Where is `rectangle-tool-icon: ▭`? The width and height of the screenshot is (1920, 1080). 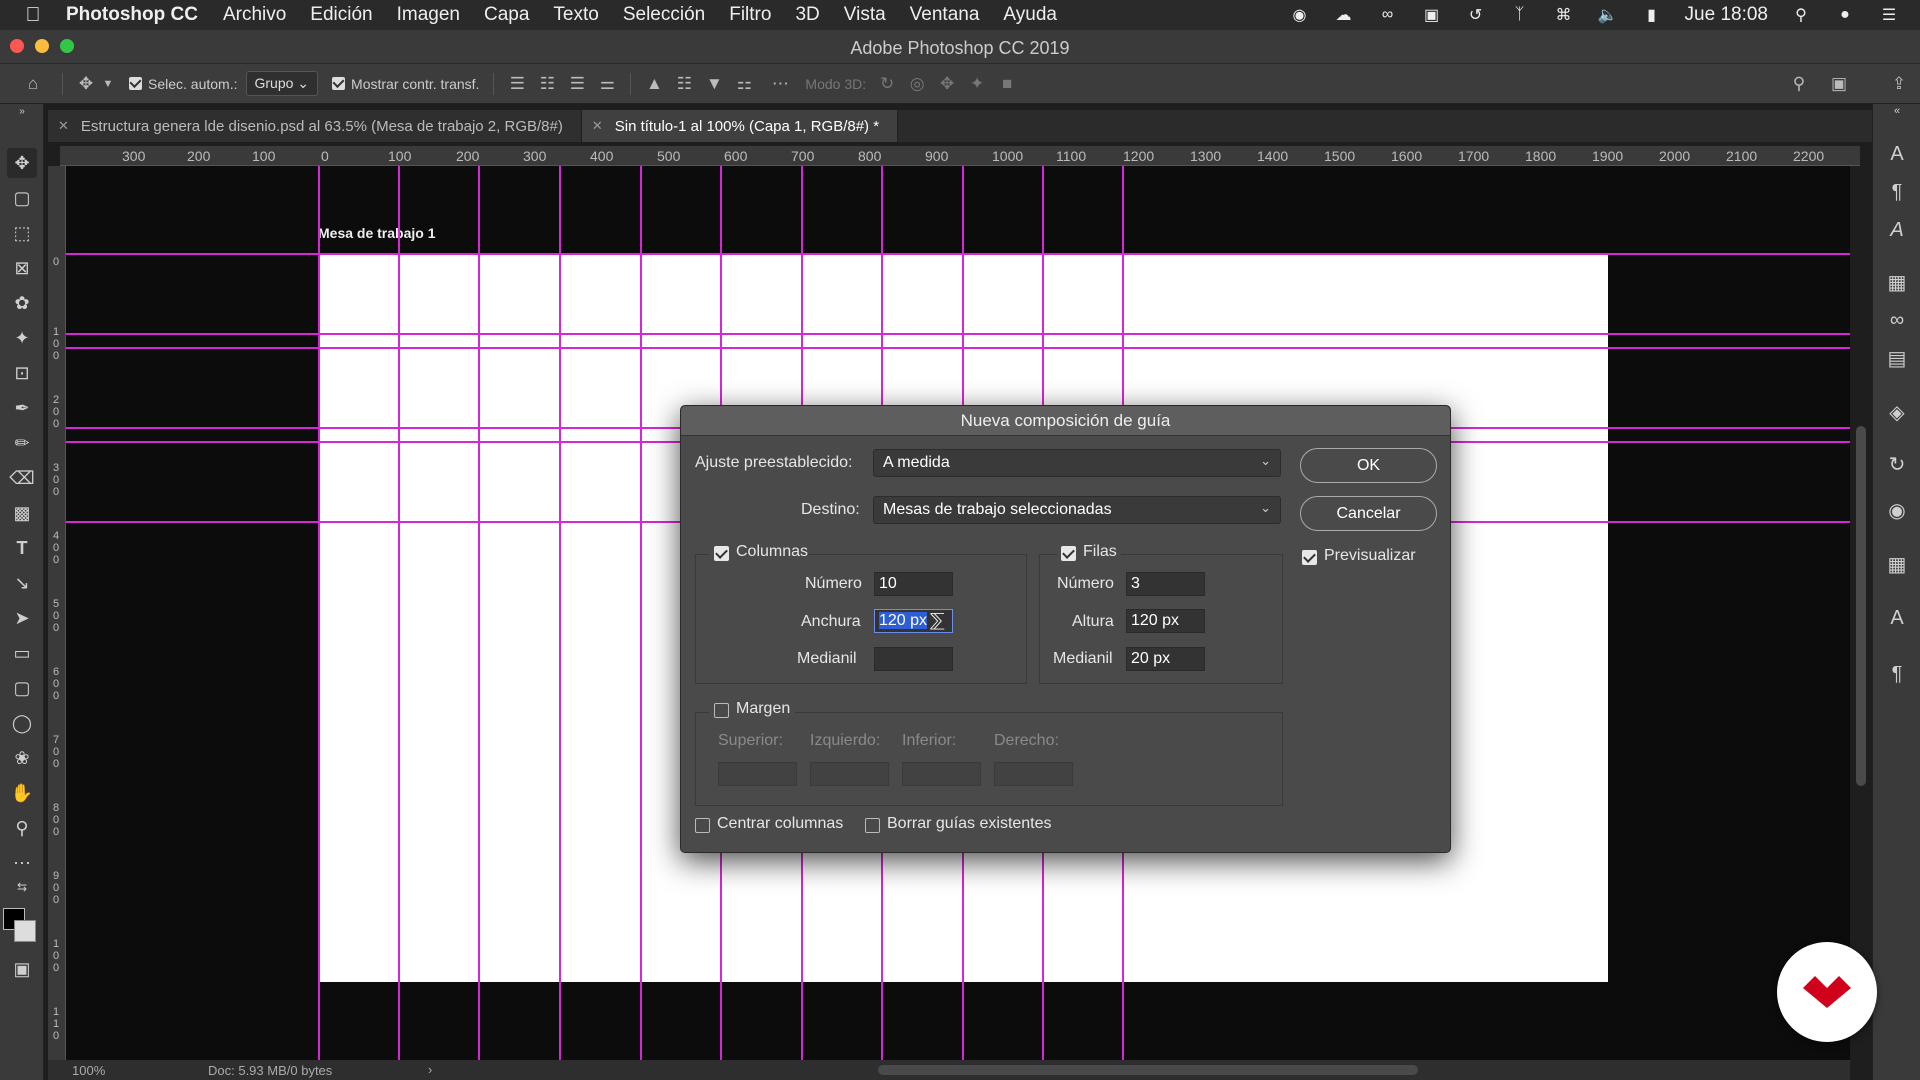
rectangle-tool-icon: ▭ is located at coordinates (22, 653).